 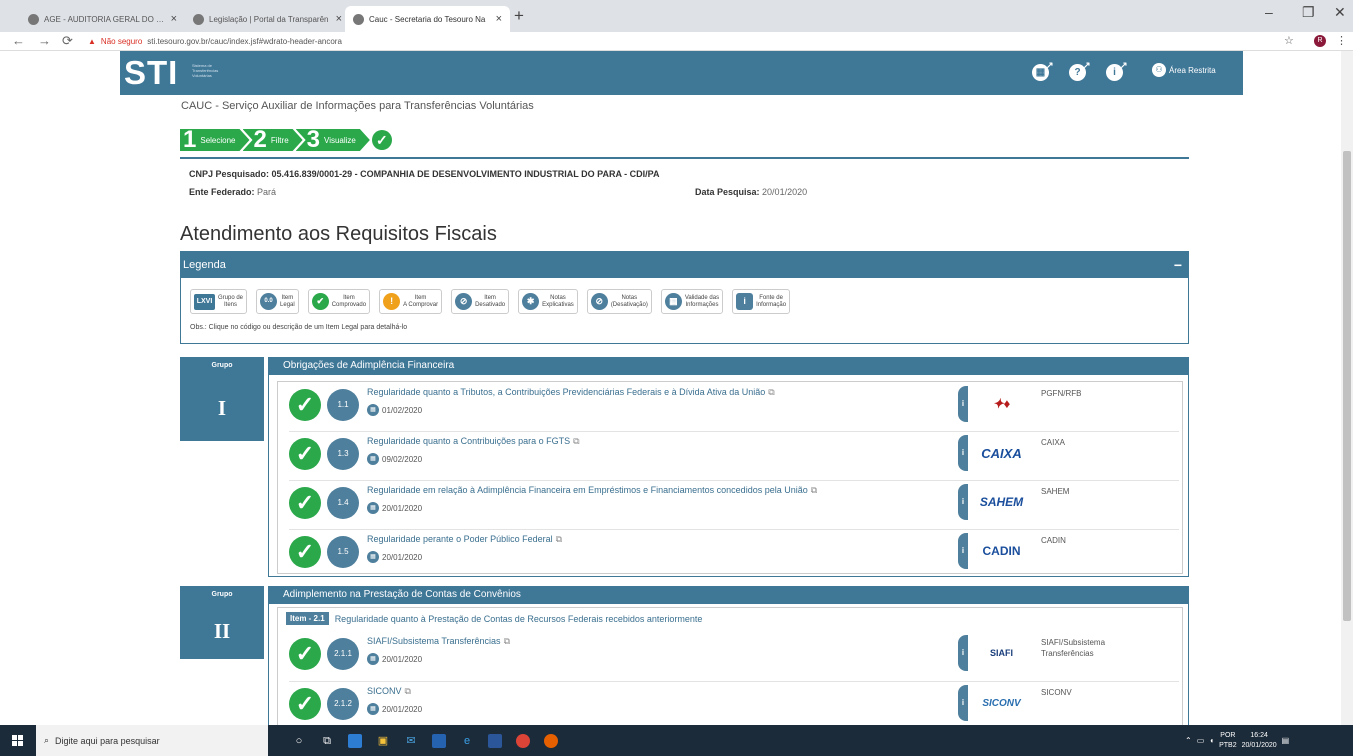 I want to click on check-icon: ✓, so click(x=305, y=405).